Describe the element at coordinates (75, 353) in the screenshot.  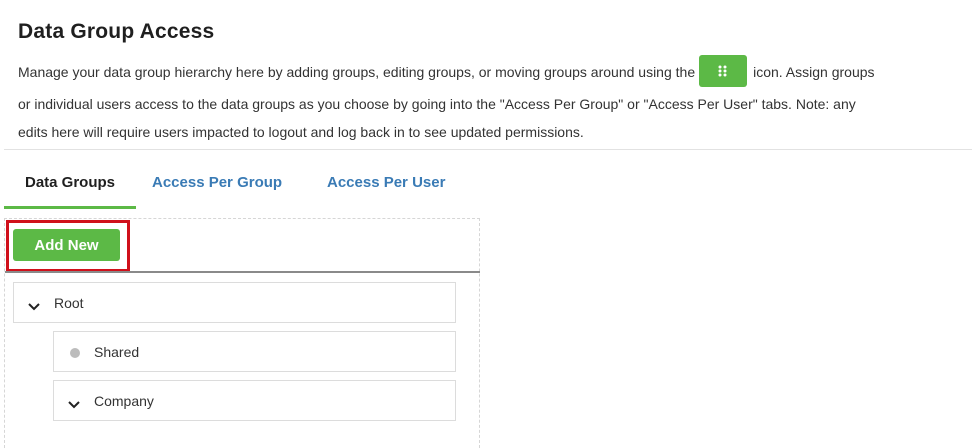
I see `dot-icon` at that location.